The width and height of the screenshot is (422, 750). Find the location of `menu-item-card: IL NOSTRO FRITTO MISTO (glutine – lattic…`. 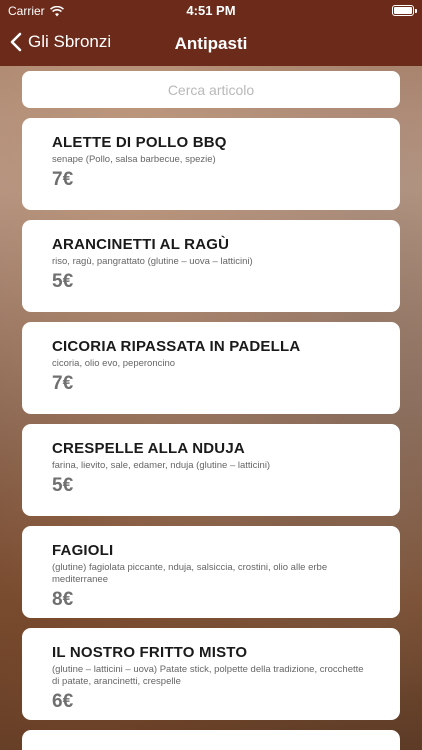

menu-item-card: IL NOSTRO FRITTO MISTO (glutine – lattic… is located at coordinates (211, 674).